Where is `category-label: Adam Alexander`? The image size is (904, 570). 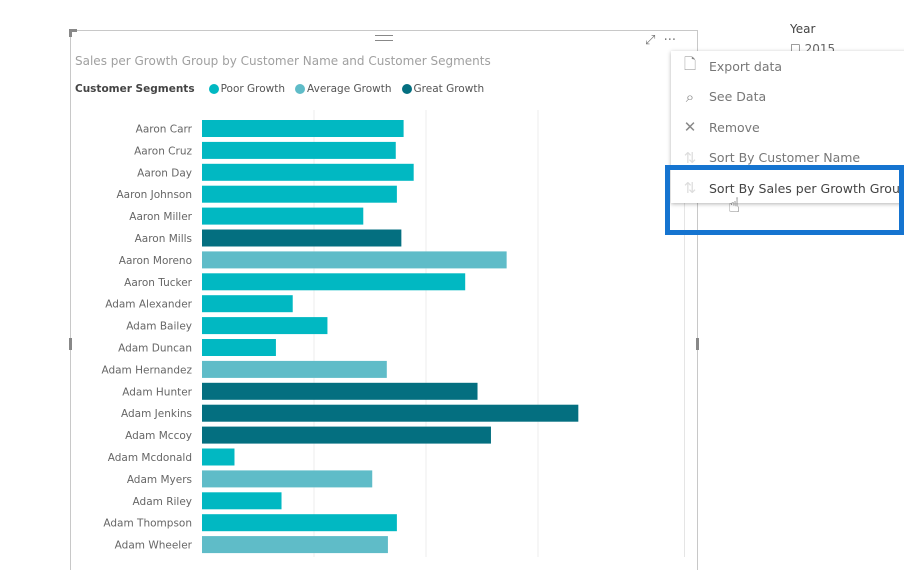
category-label: Adam Alexander is located at coordinates (148, 305).